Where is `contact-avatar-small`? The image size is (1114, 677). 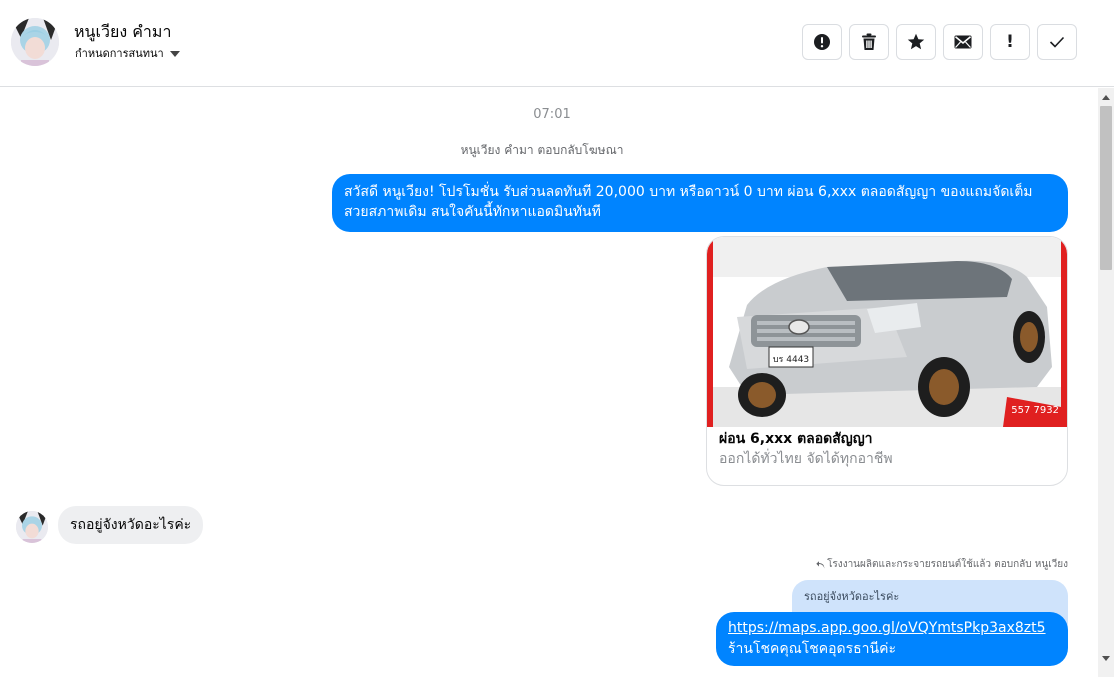 contact-avatar-small is located at coordinates (32, 527).